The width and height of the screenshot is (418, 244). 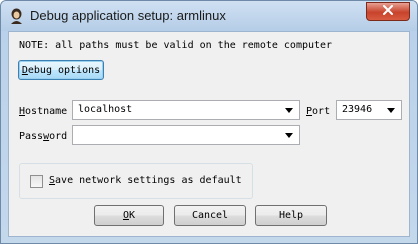 I want to click on help-button: Help, so click(x=291, y=215).